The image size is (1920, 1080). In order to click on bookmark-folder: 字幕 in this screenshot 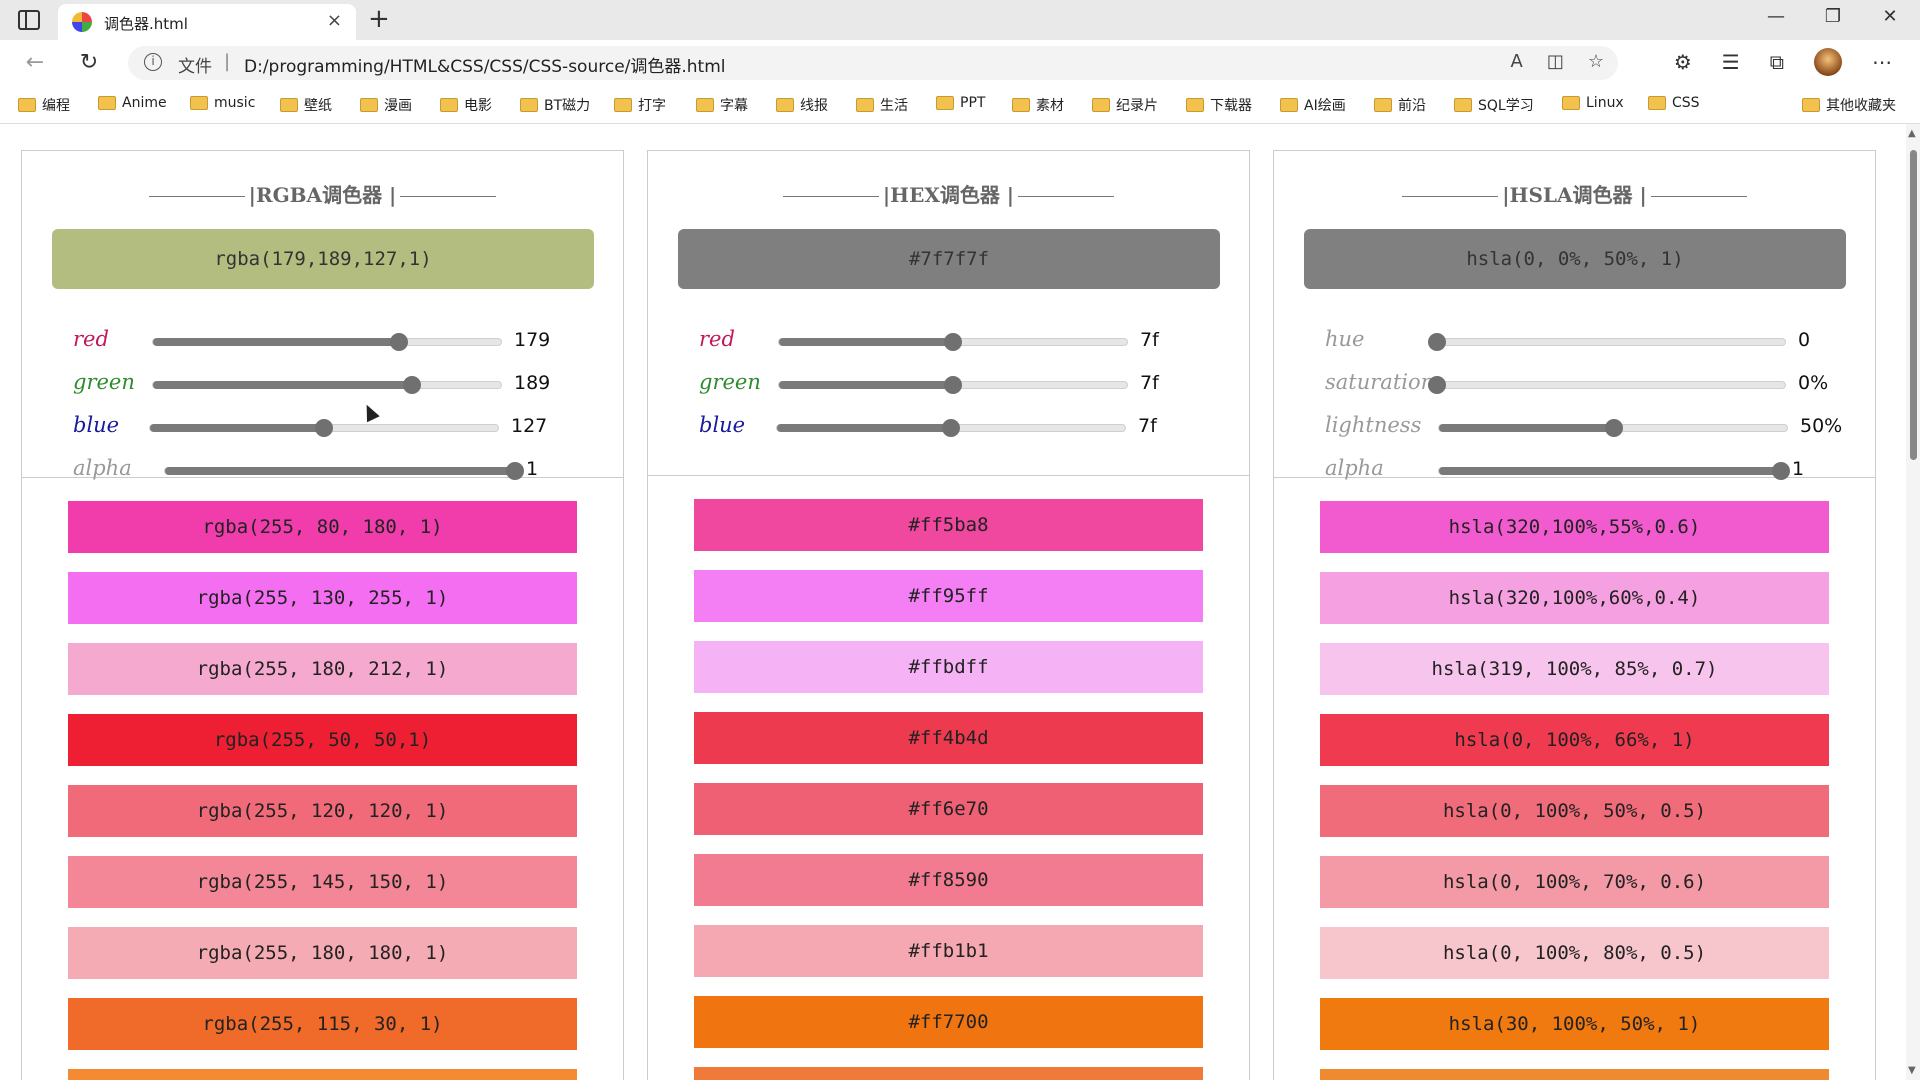, I will do `click(722, 105)`.